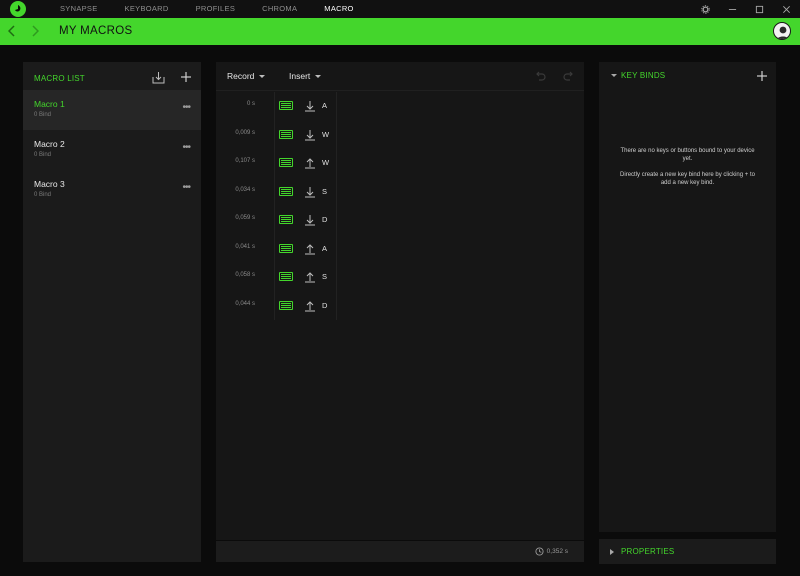 The height and width of the screenshot is (576, 800). Describe the element at coordinates (732, 9) in the screenshot. I see `minimize-icon` at that location.